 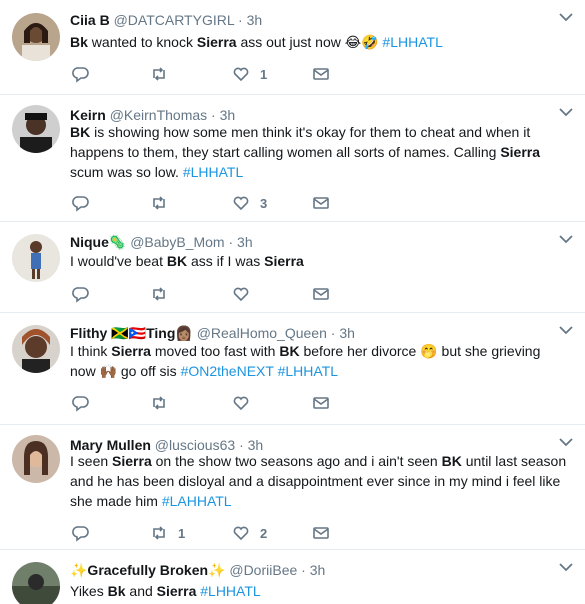 I want to click on user-handle: @DATCARTYGIRL, so click(x=174, y=20).